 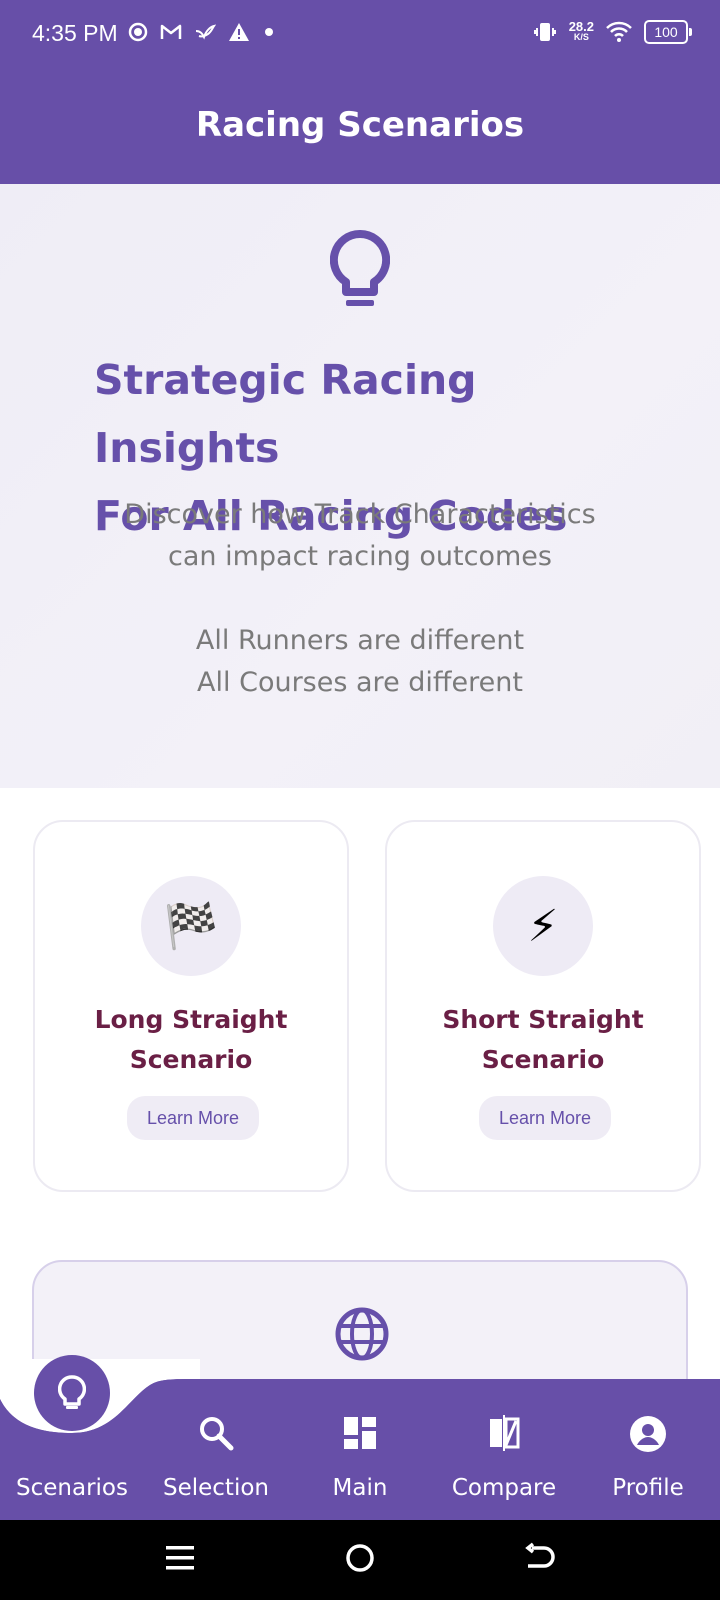 What do you see at coordinates (648, 1488) in the screenshot?
I see `nav-label: Profile` at bounding box center [648, 1488].